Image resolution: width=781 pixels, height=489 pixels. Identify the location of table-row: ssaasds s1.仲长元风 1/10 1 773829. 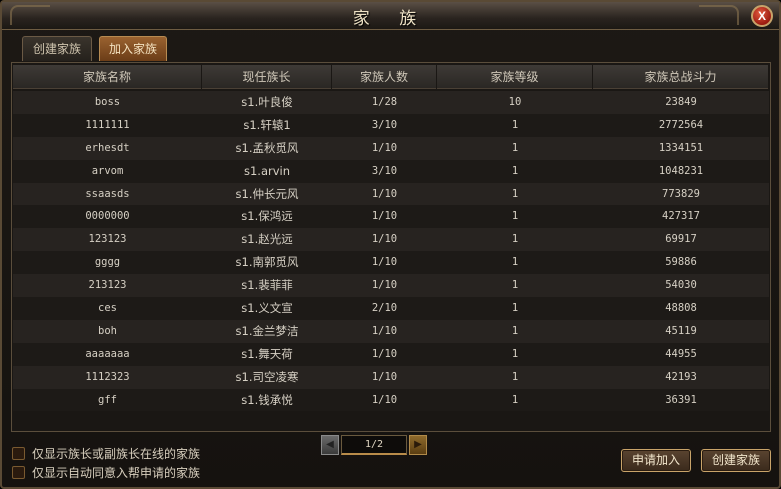
(391, 194).